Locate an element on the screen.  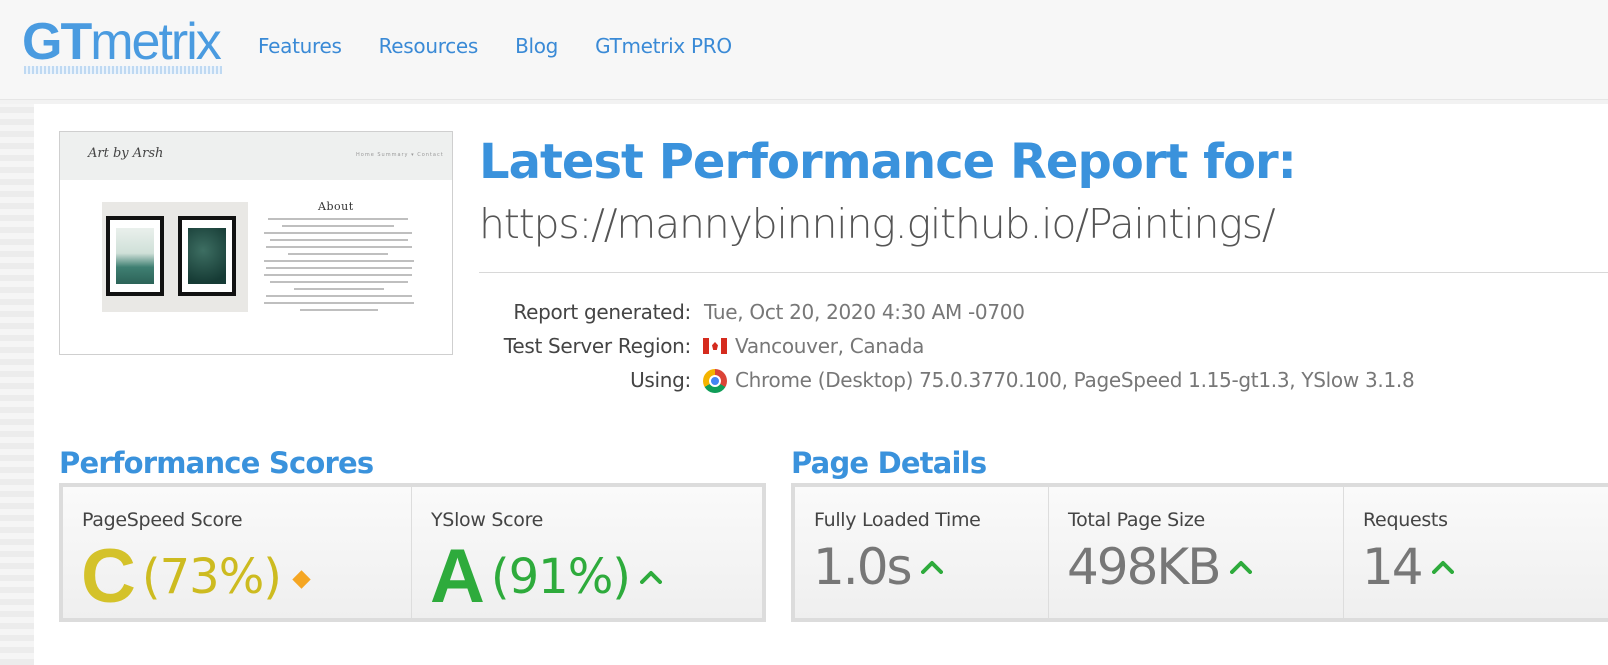
report-generated-value: Tue, Oct 20, 2020 4:30 AM -0700 is located at coordinates (864, 312).